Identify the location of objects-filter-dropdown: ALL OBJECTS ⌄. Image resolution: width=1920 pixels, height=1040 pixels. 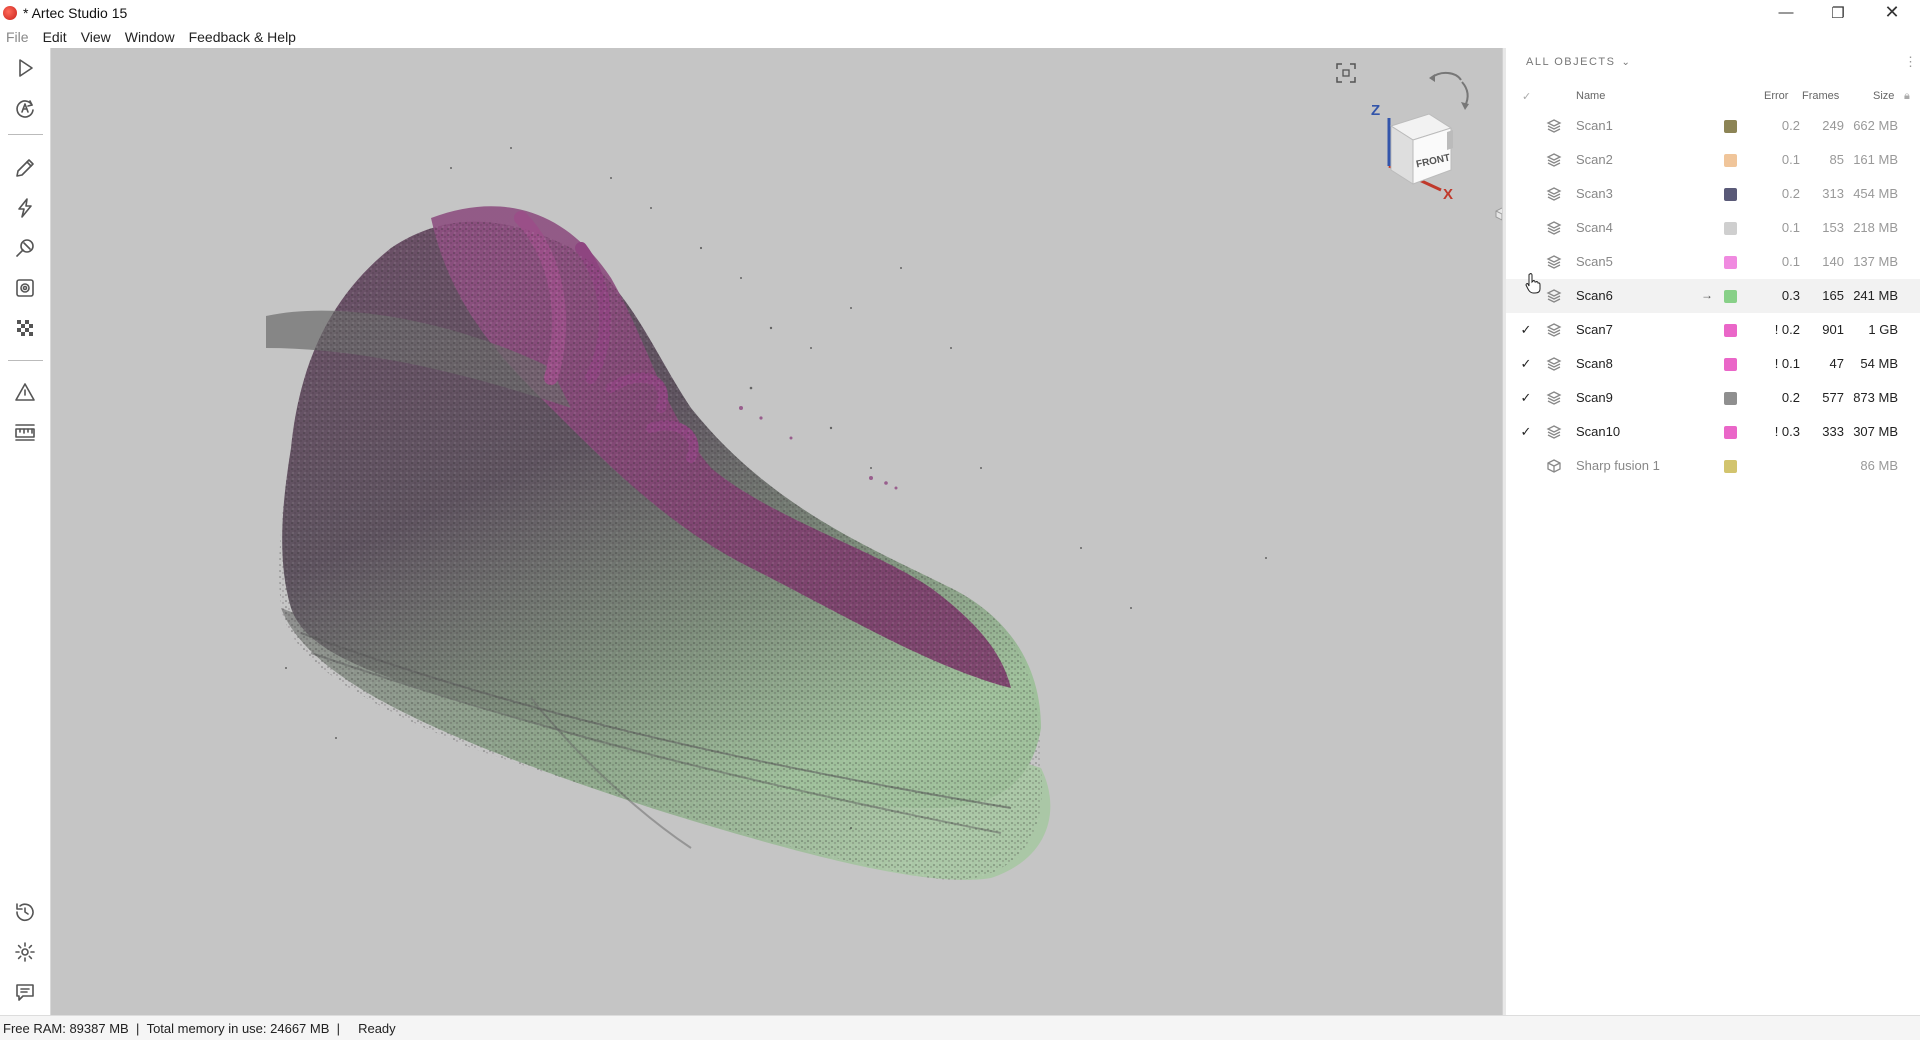
(1578, 62).